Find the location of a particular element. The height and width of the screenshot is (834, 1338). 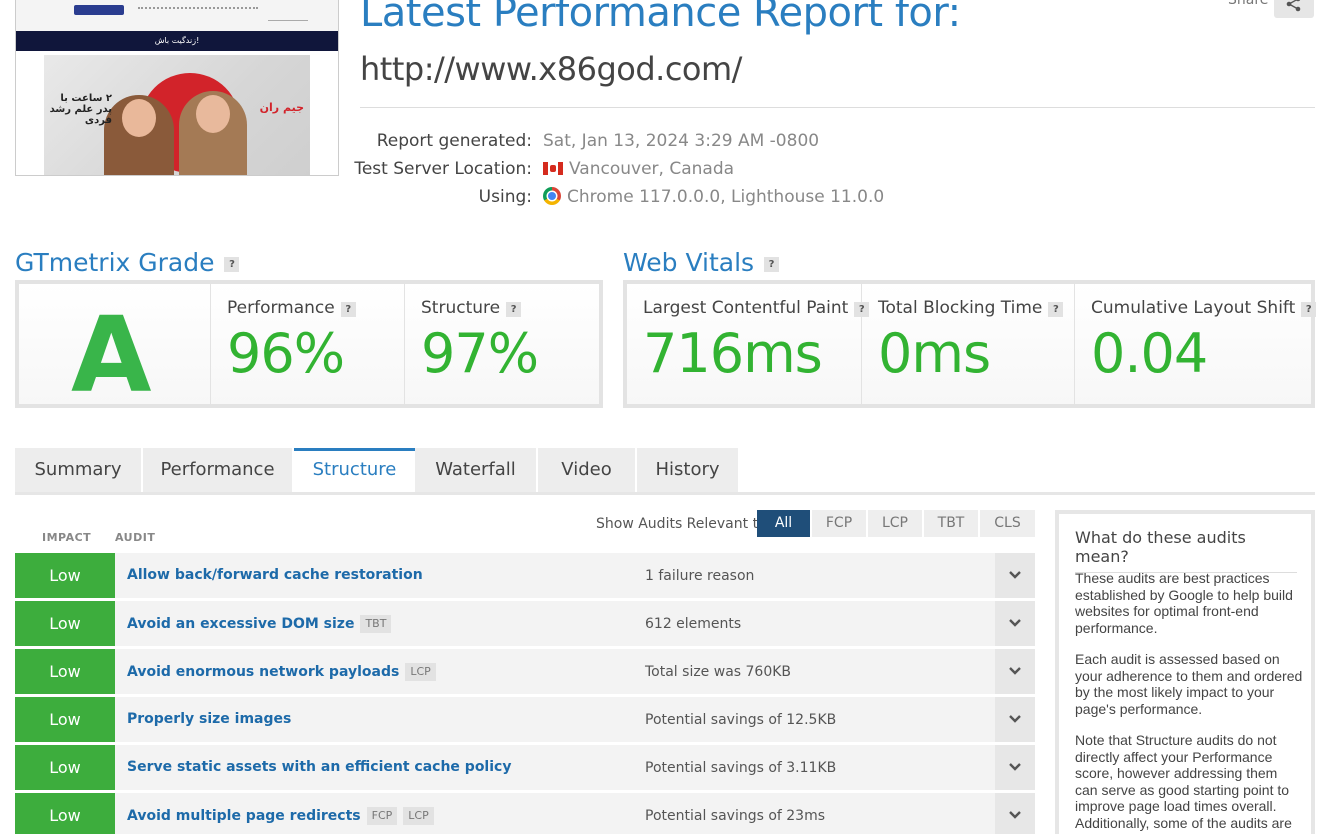

page-title: Latest Performance Report for: is located at coordinates (660, 18).